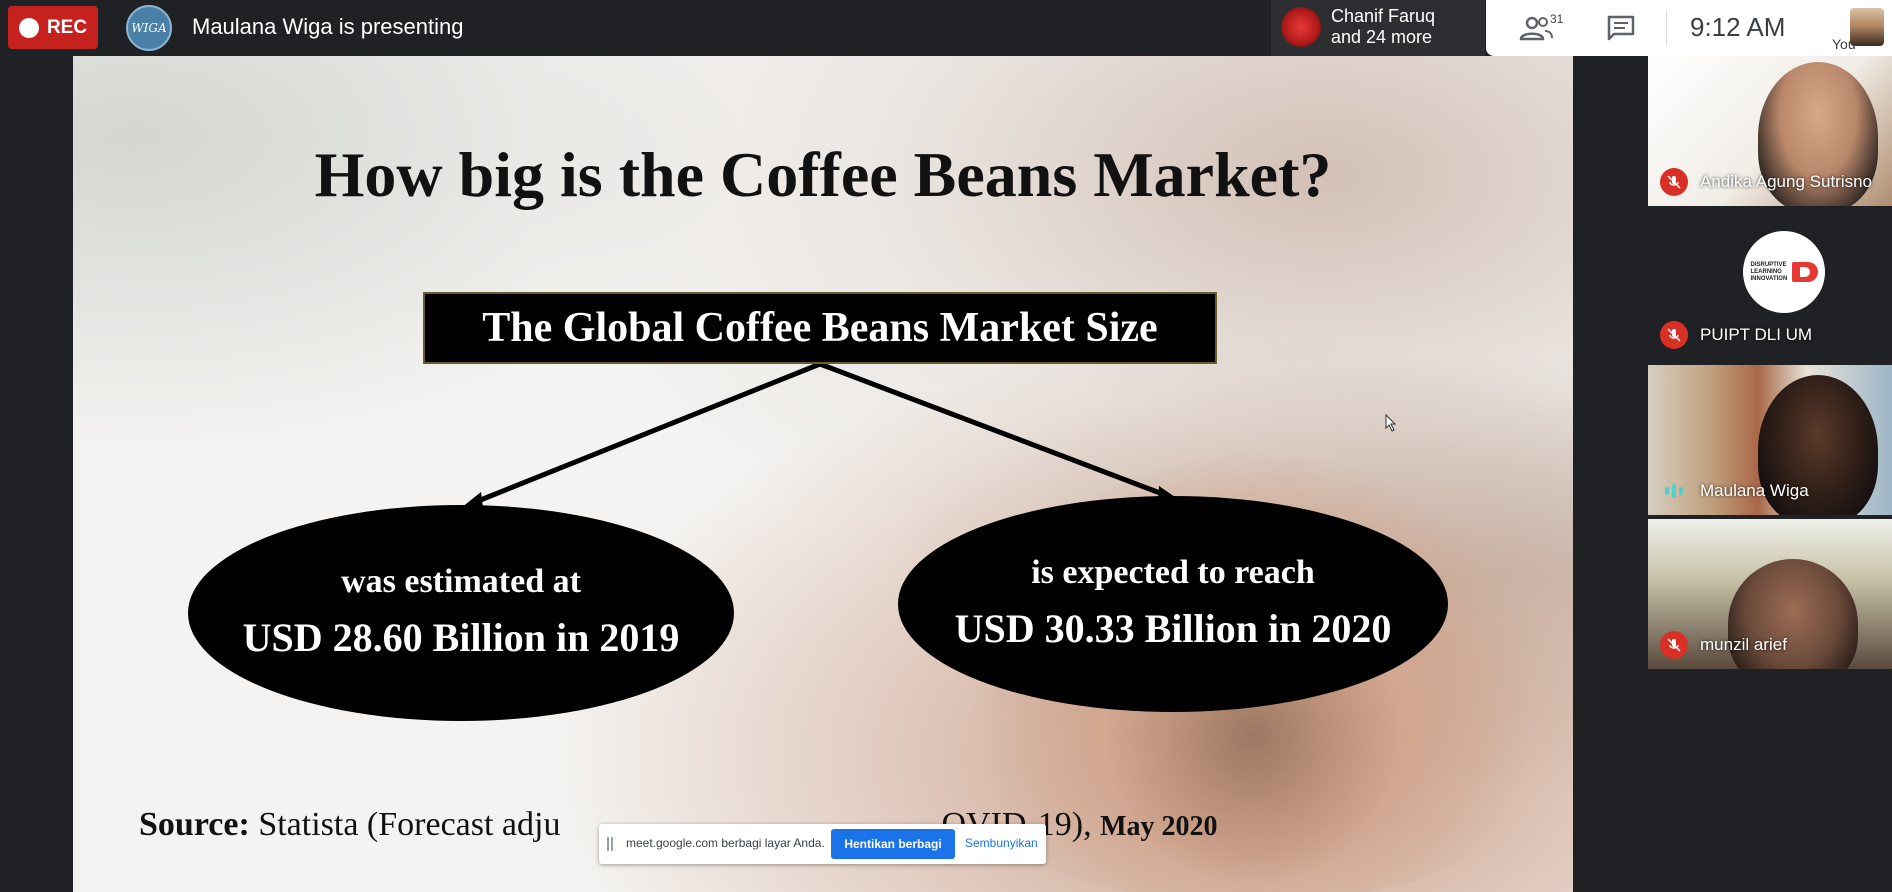 The height and width of the screenshot is (892, 1892). I want to click on estimate-2019-value: USD 28.60 Billion in 2019, so click(461, 637).